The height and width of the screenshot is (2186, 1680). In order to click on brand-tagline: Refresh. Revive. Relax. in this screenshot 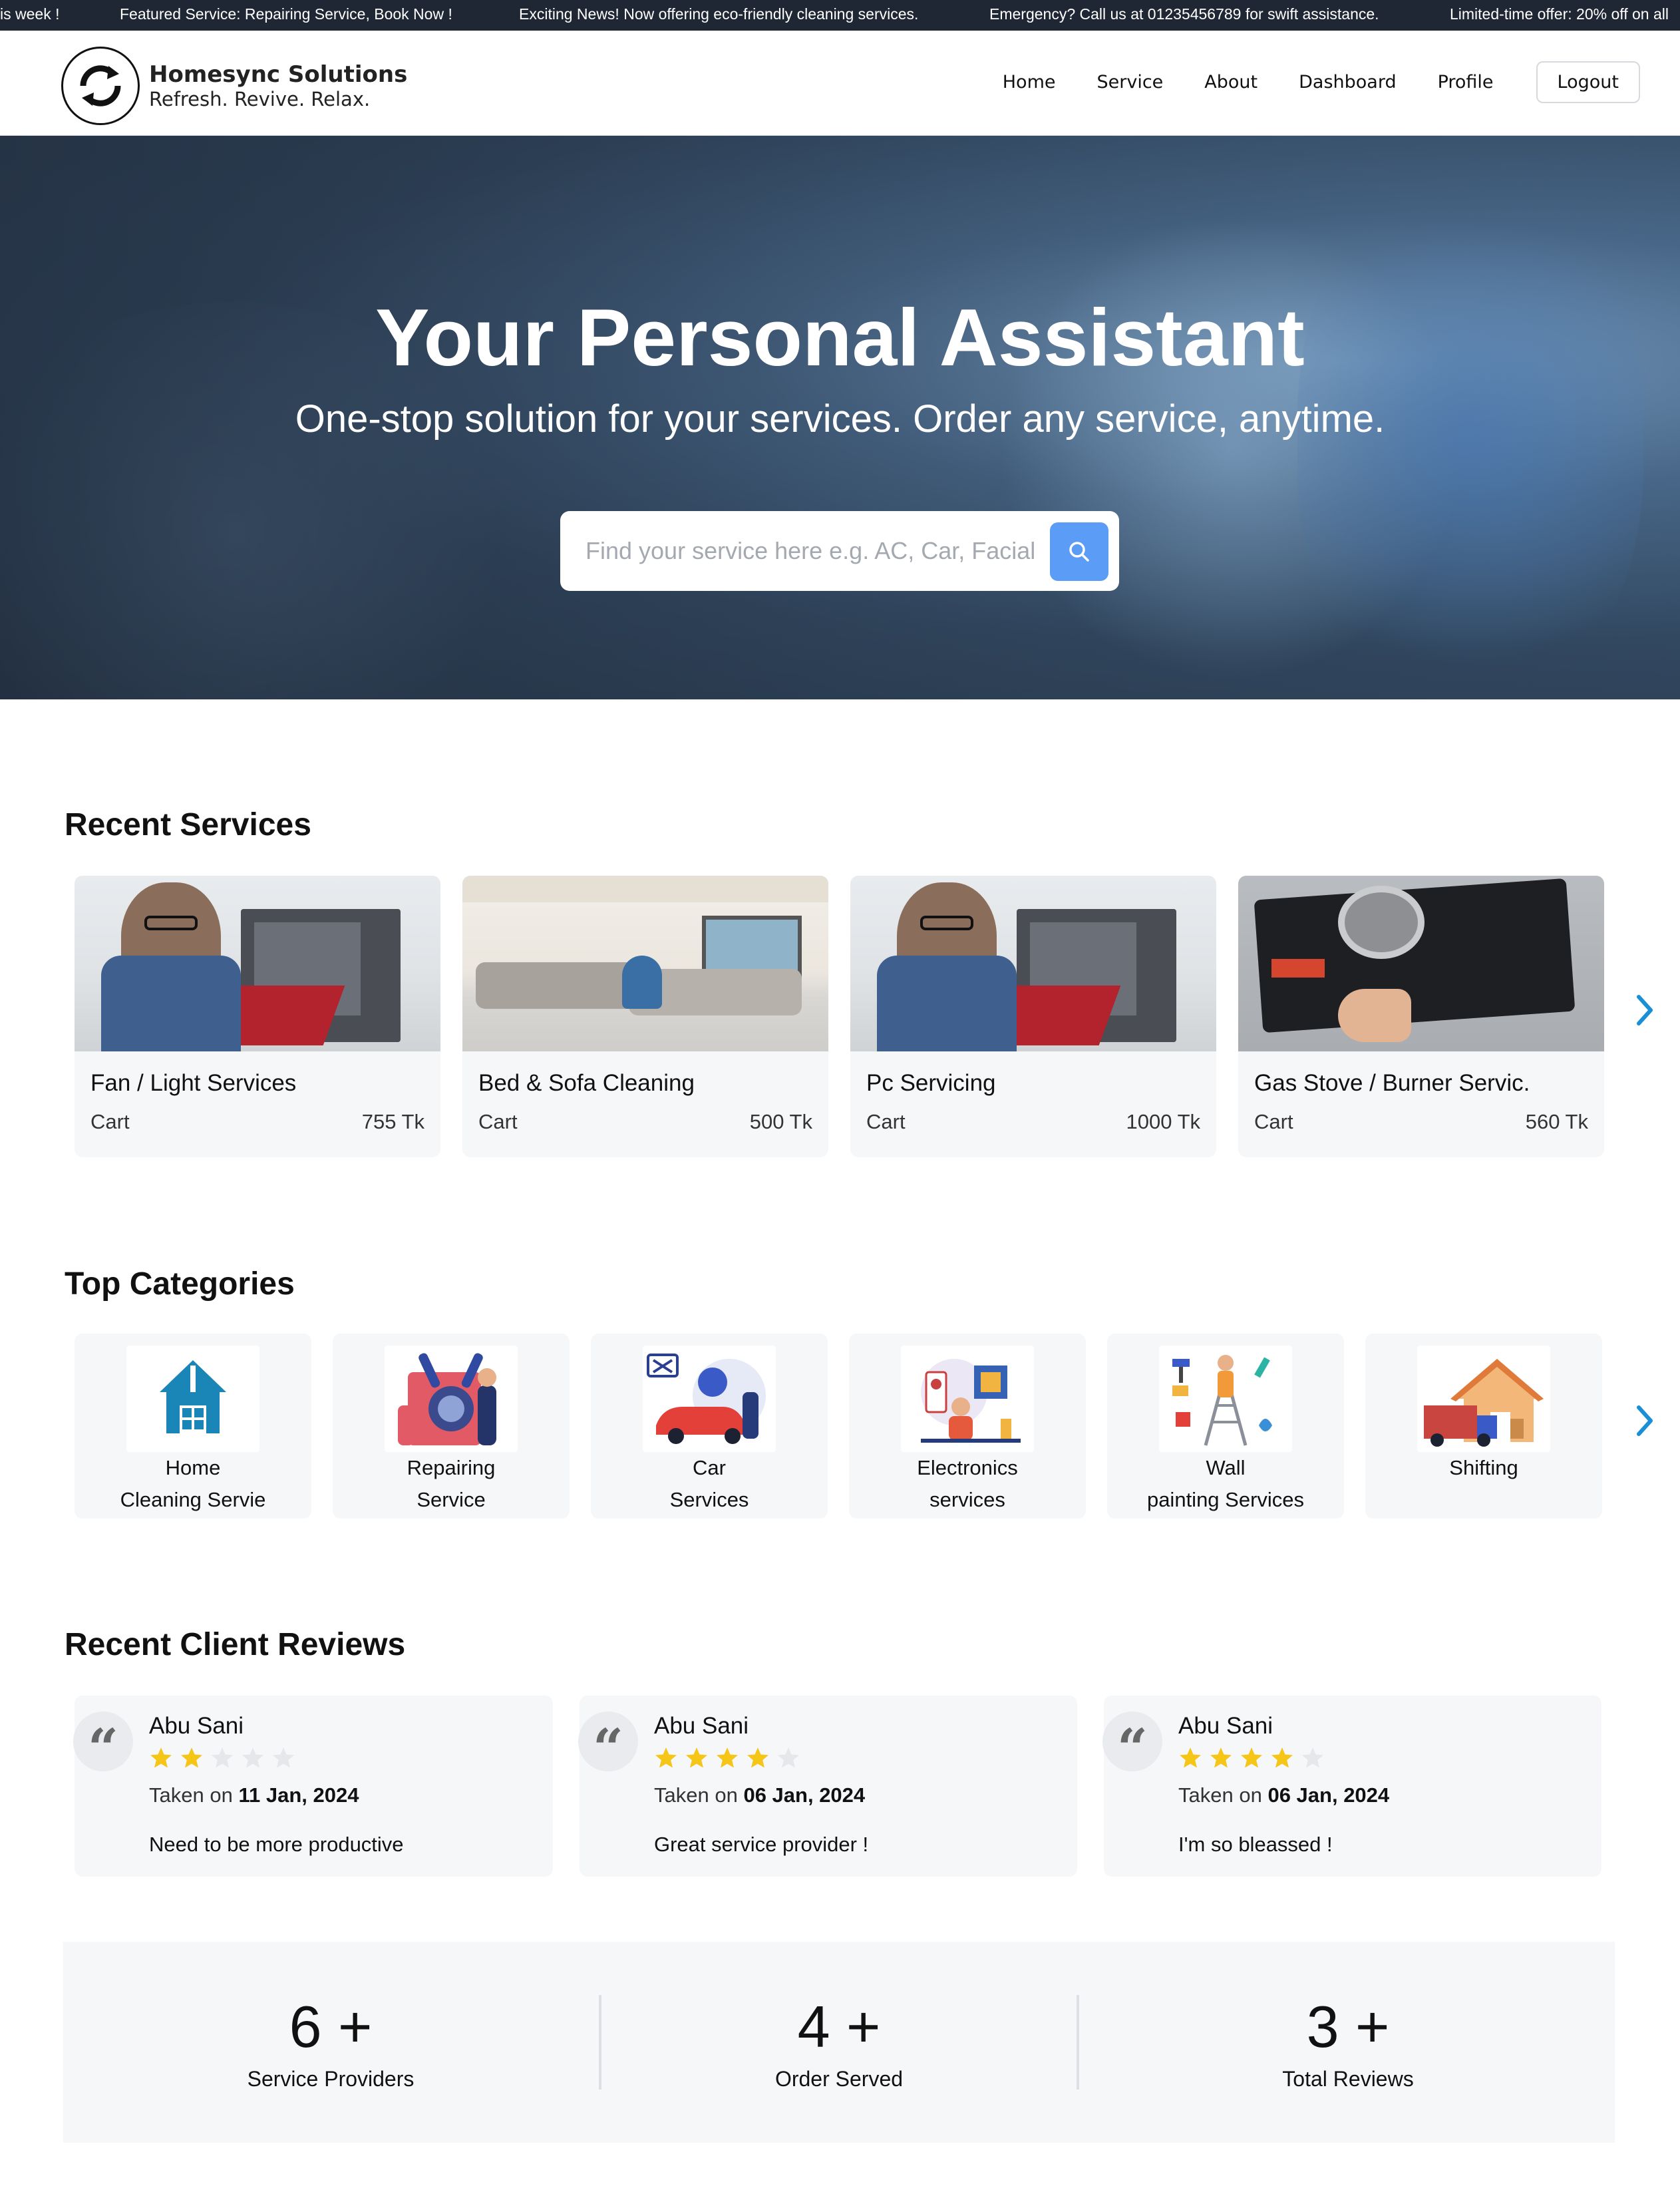, I will do `click(260, 99)`.